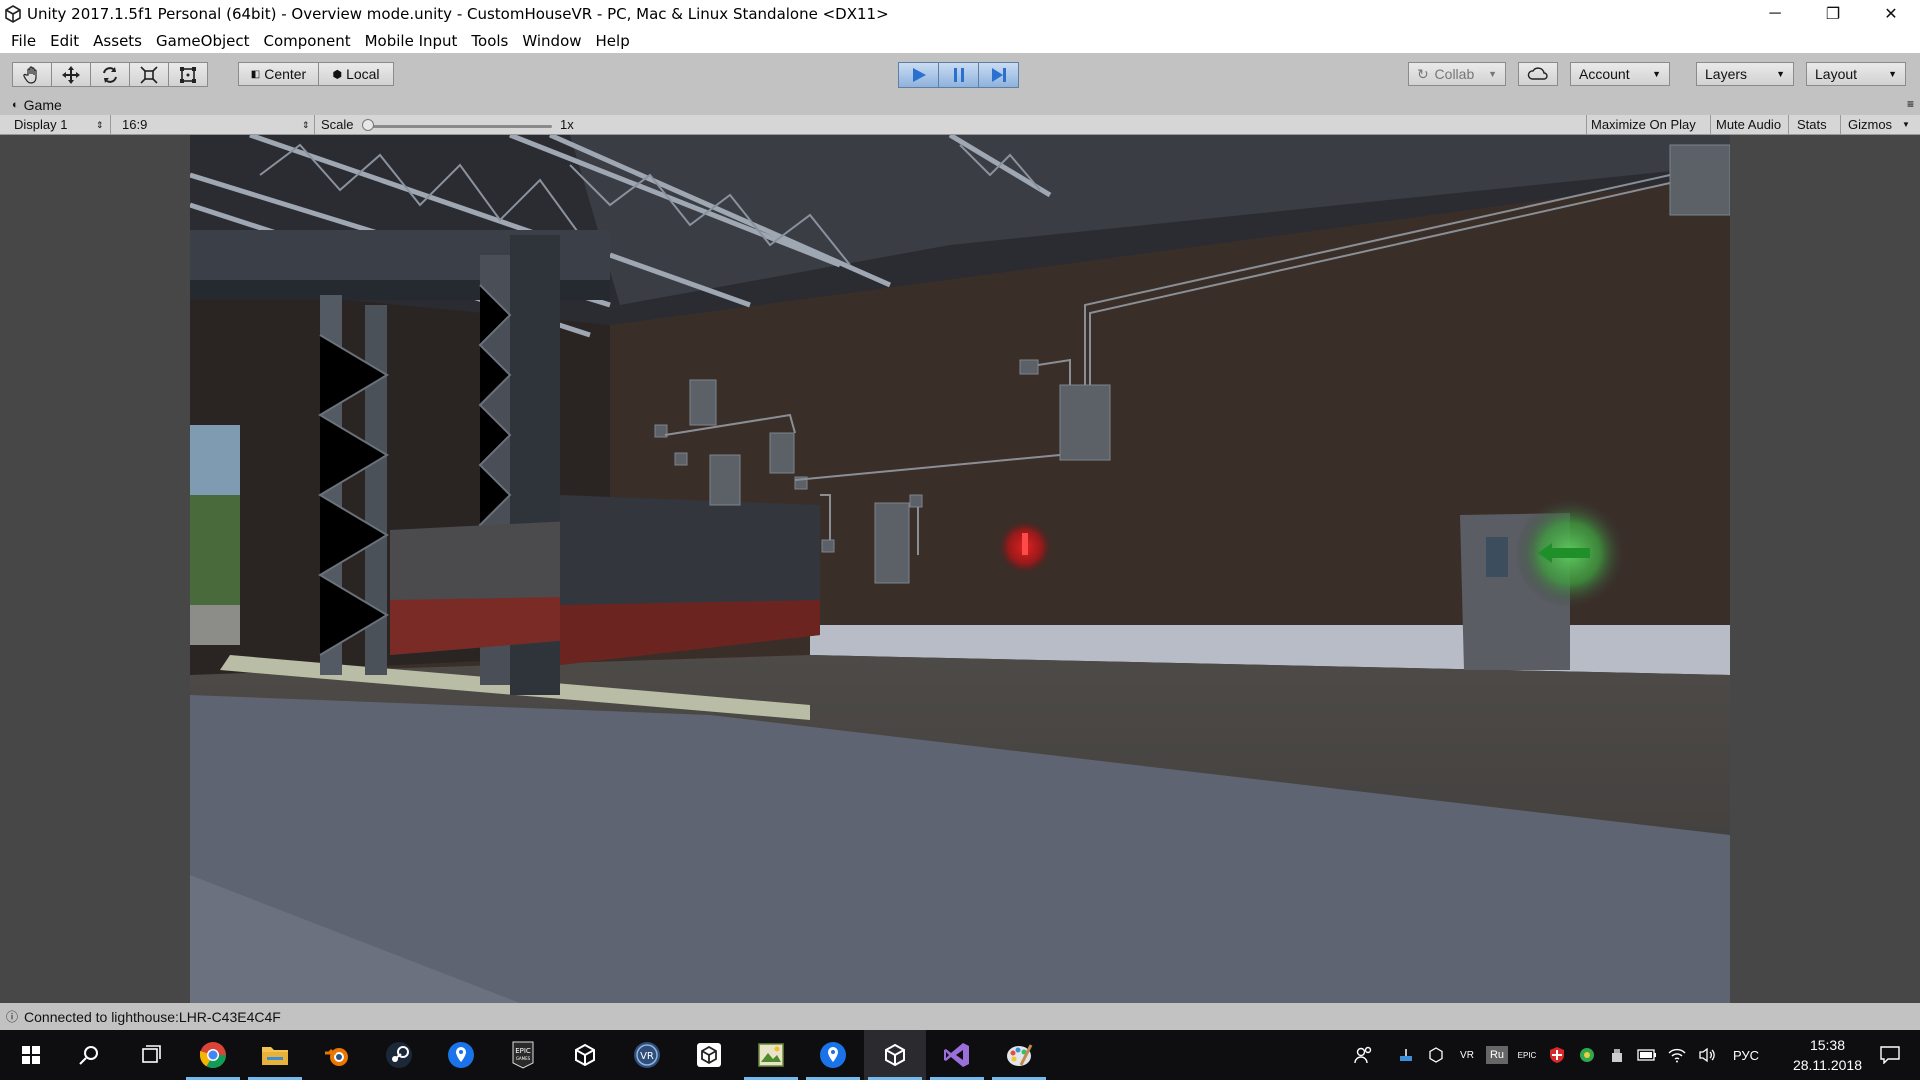  I want to click on epic-games-icon: EPICGAMES, so click(523, 1055).